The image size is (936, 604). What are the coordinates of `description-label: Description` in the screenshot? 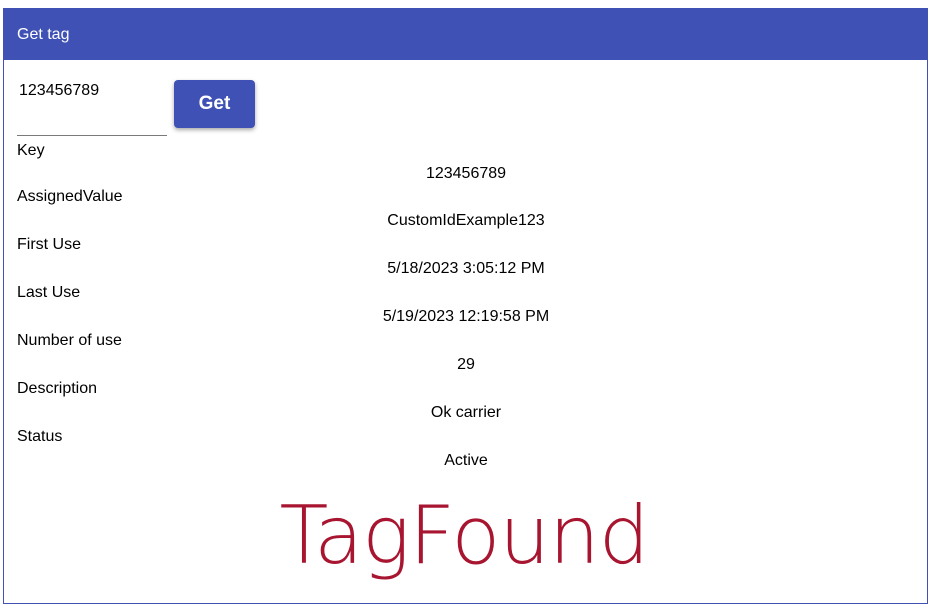 It's located at (57, 388).